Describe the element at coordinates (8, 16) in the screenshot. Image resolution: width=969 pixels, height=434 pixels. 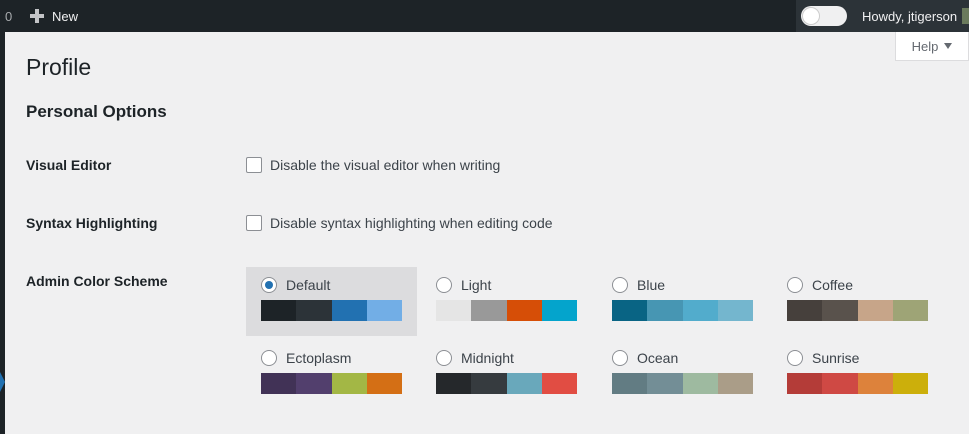
I see `updates-count: 0` at that location.